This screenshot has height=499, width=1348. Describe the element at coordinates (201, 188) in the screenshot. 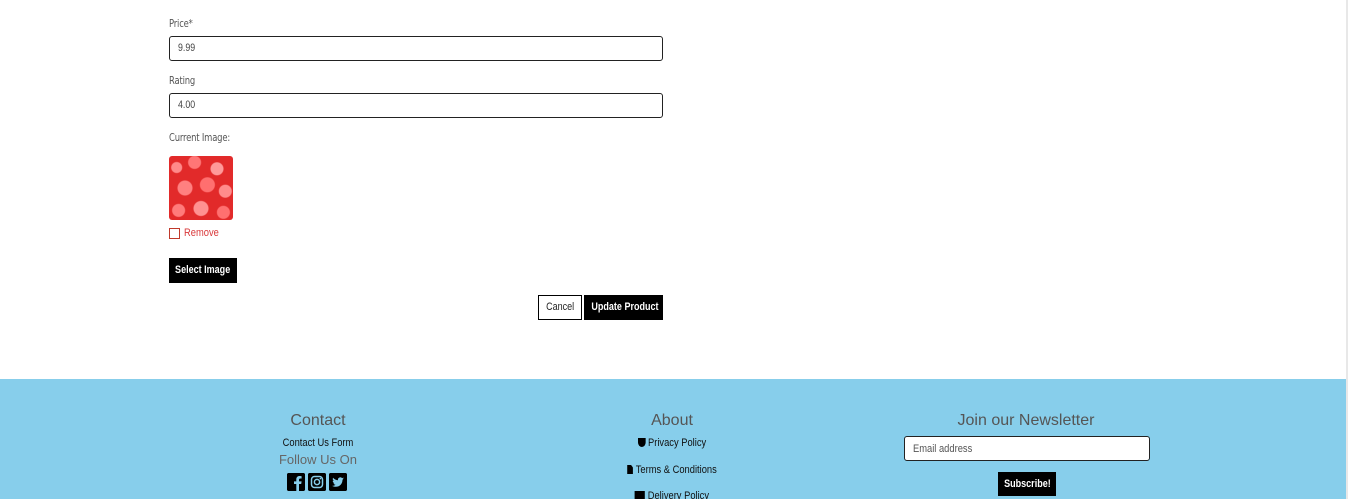

I see `current-image-thumbnail` at that location.